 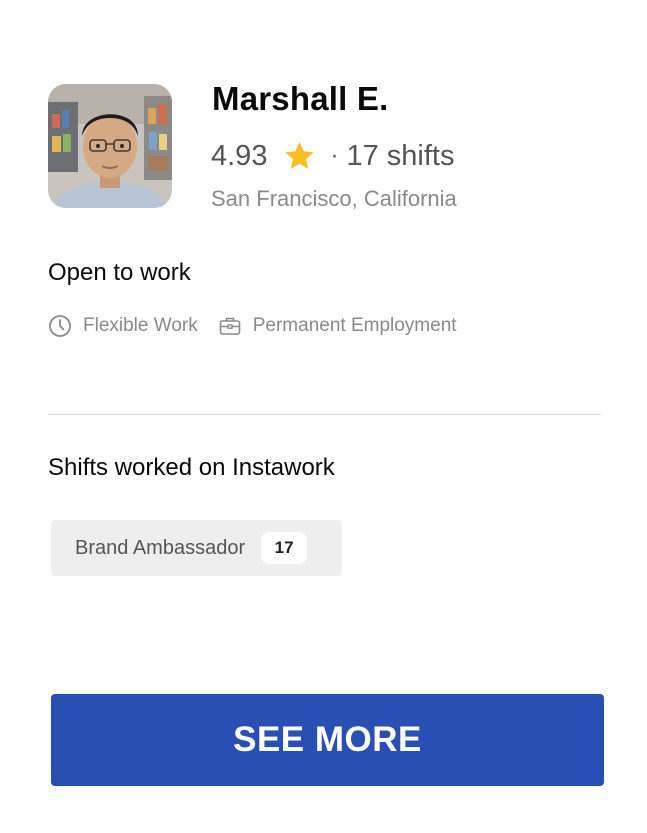 What do you see at coordinates (299, 156) in the screenshot?
I see `star-icon` at bounding box center [299, 156].